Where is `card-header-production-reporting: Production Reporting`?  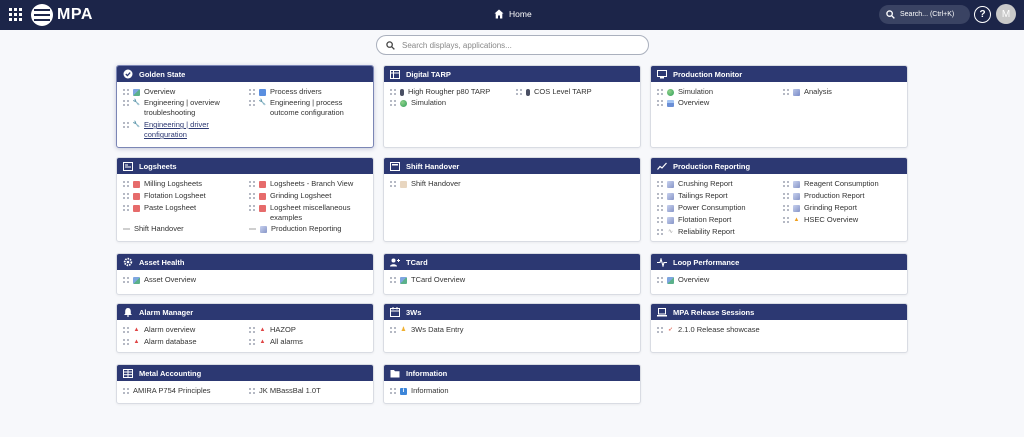 card-header-production-reporting: Production Reporting is located at coordinates (779, 166).